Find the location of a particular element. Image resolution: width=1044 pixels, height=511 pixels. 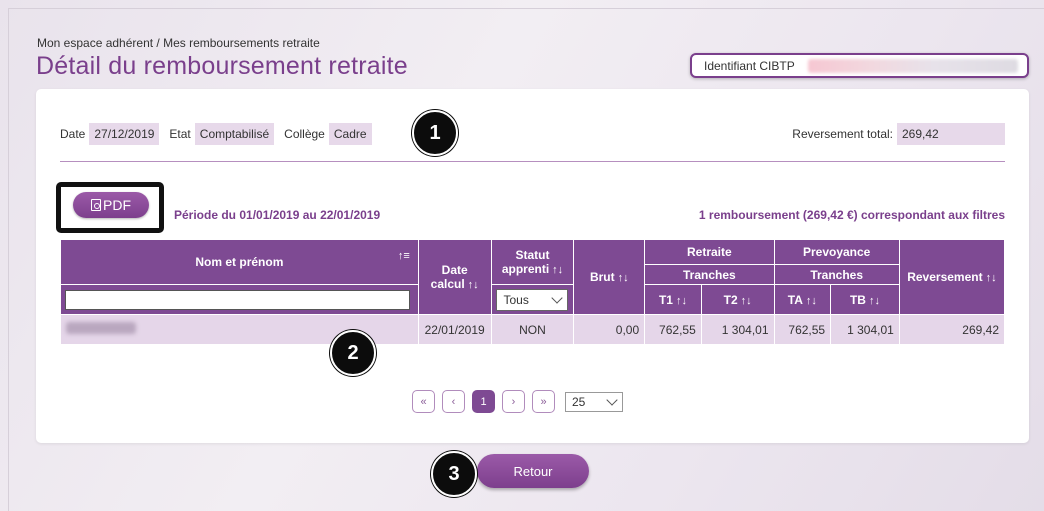

col-ta-label: TA is located at coordinates (795, 299).